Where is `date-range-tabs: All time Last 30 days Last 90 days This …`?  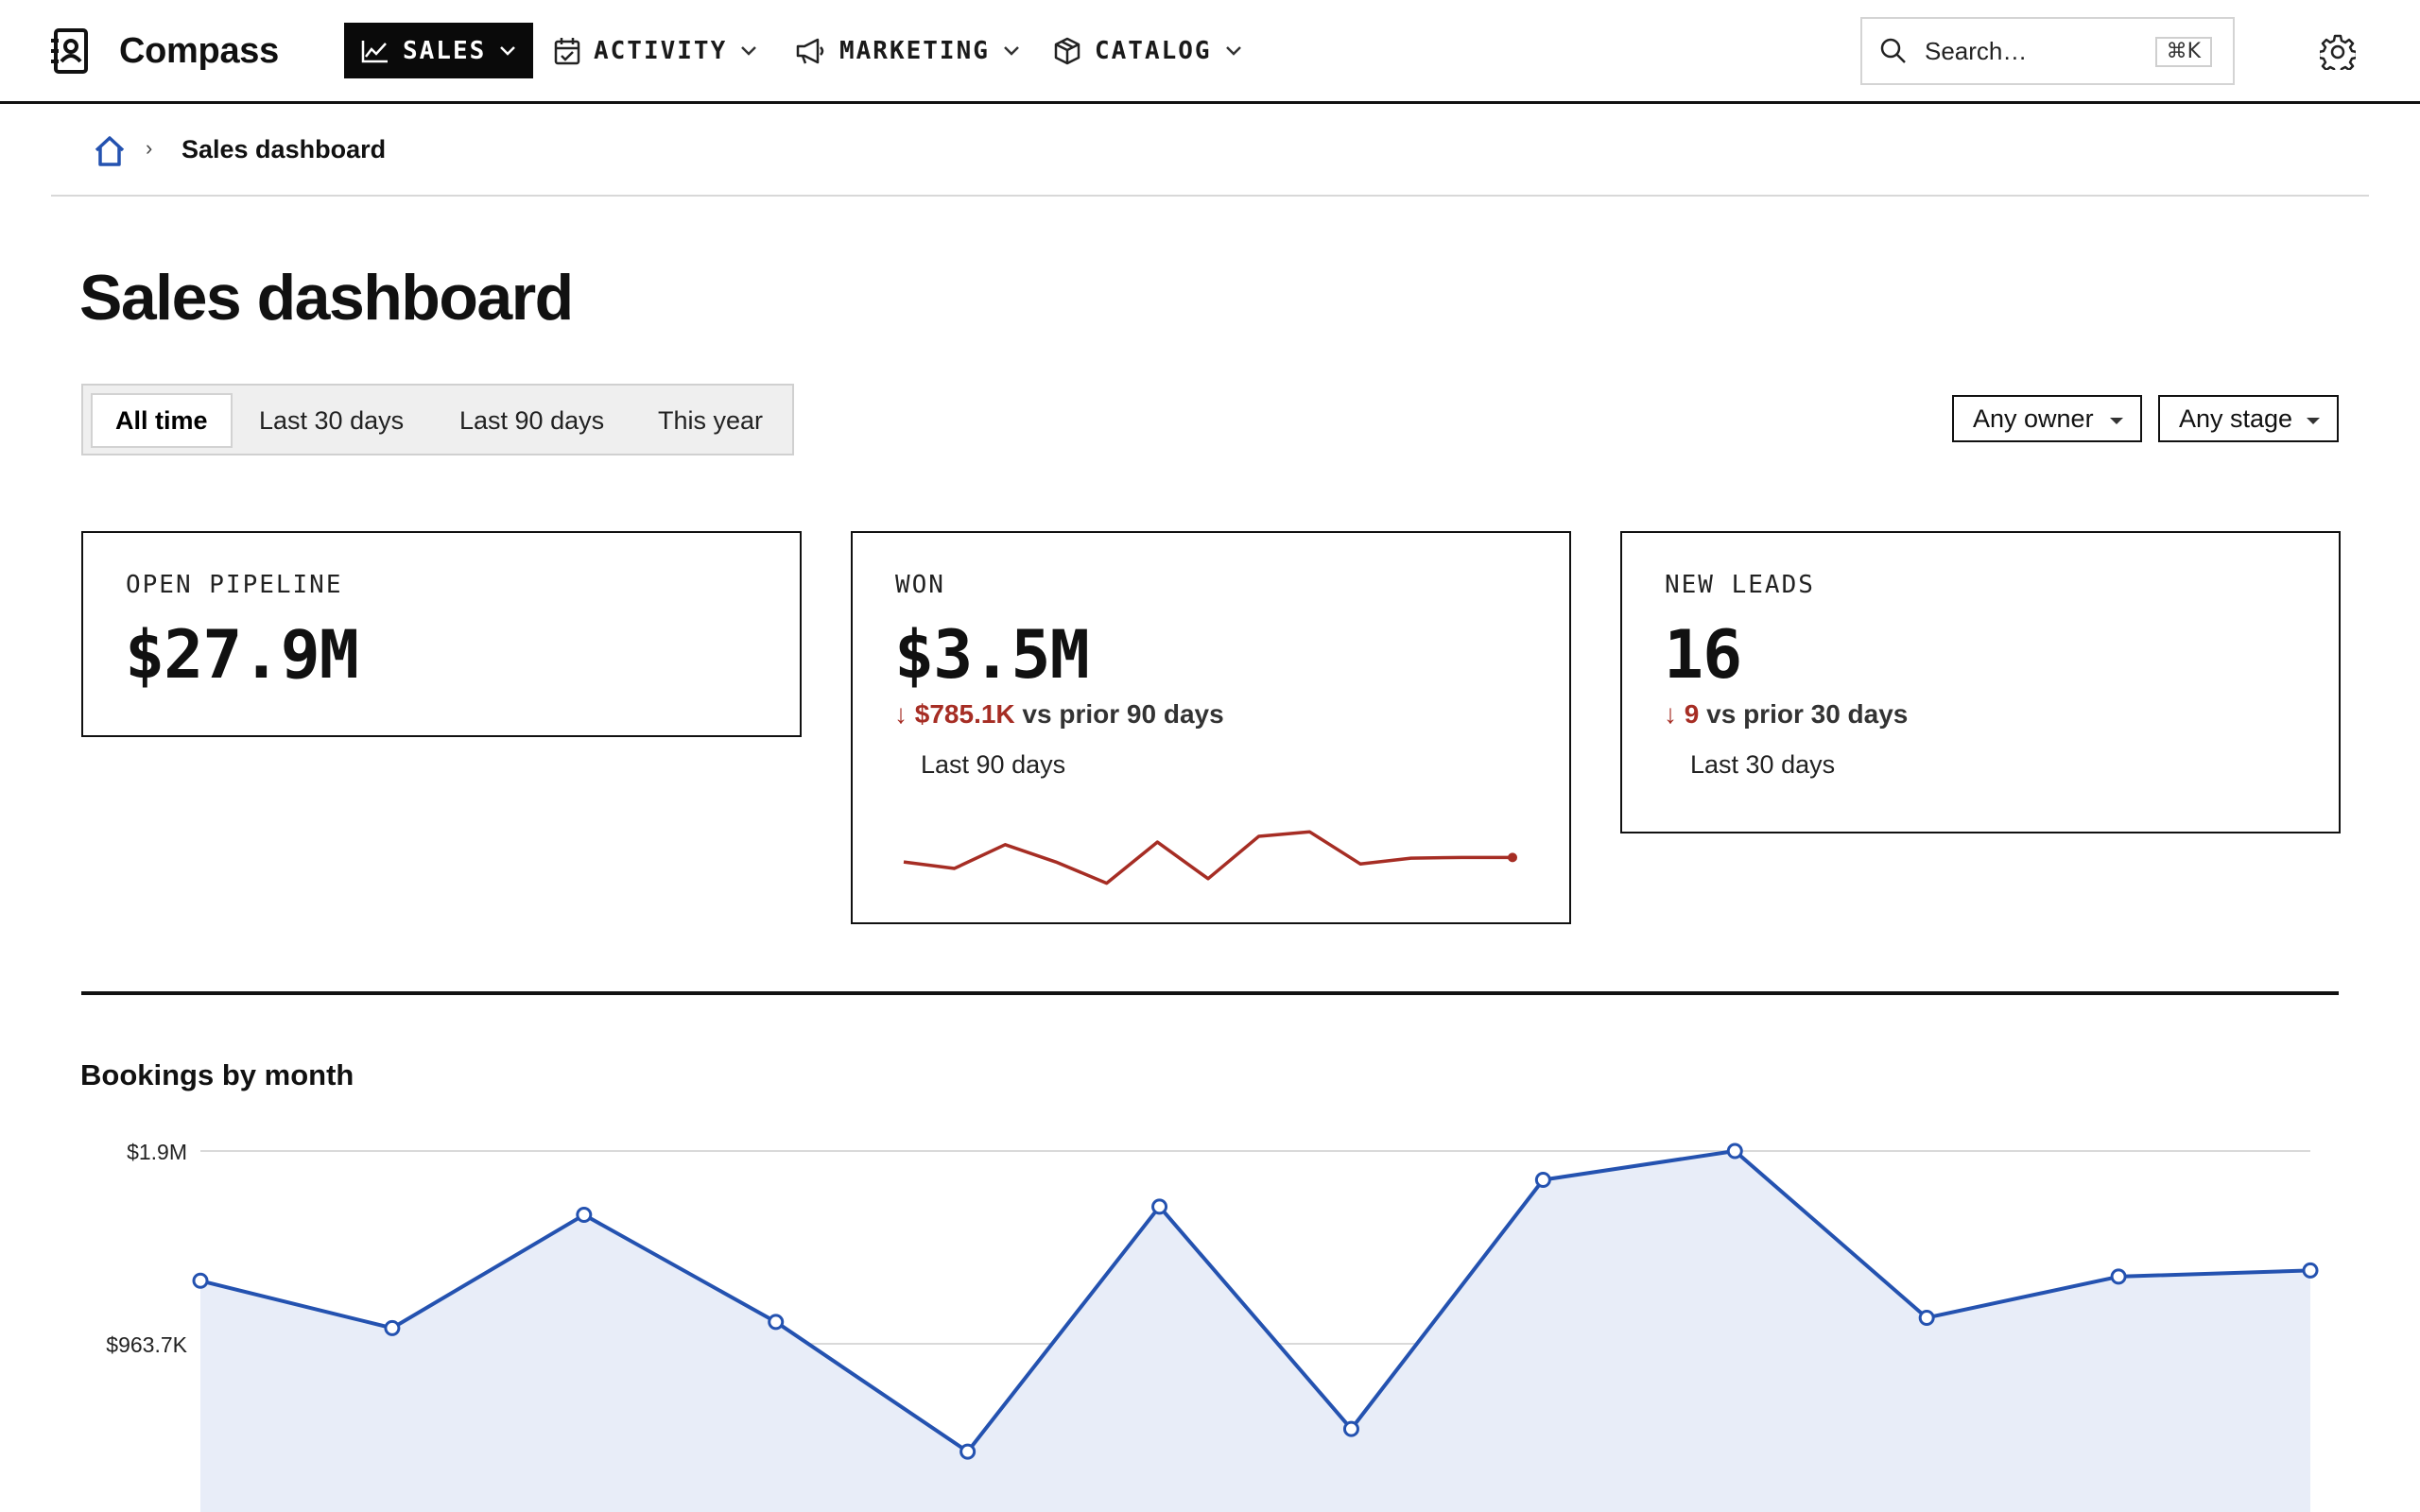 date-range-tabs: All time Last 30 days Last 90 days This … is located at coordinates (437, 419).